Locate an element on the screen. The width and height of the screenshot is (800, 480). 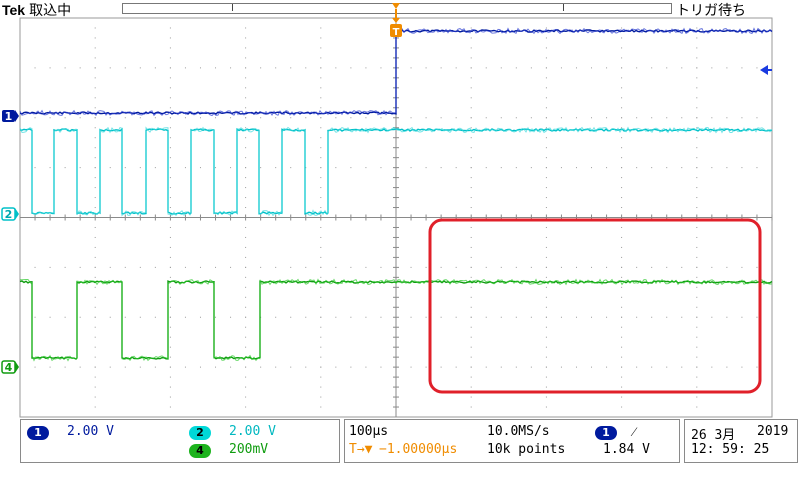
ch2-badge: 2 is located at coordinates (200, 433).